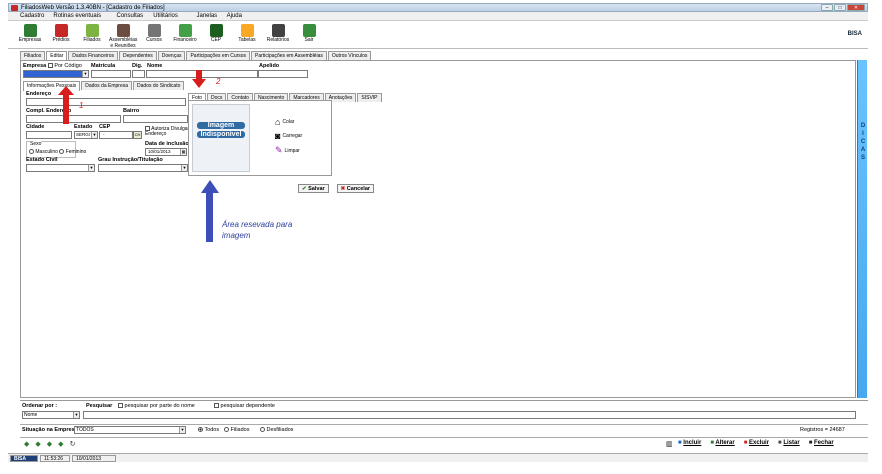 This screenshot has width=882, height=474. What do you see at coordinates (283, 74) in the screenshot?
I see `apelido-input` at bounding box center [283, 74].